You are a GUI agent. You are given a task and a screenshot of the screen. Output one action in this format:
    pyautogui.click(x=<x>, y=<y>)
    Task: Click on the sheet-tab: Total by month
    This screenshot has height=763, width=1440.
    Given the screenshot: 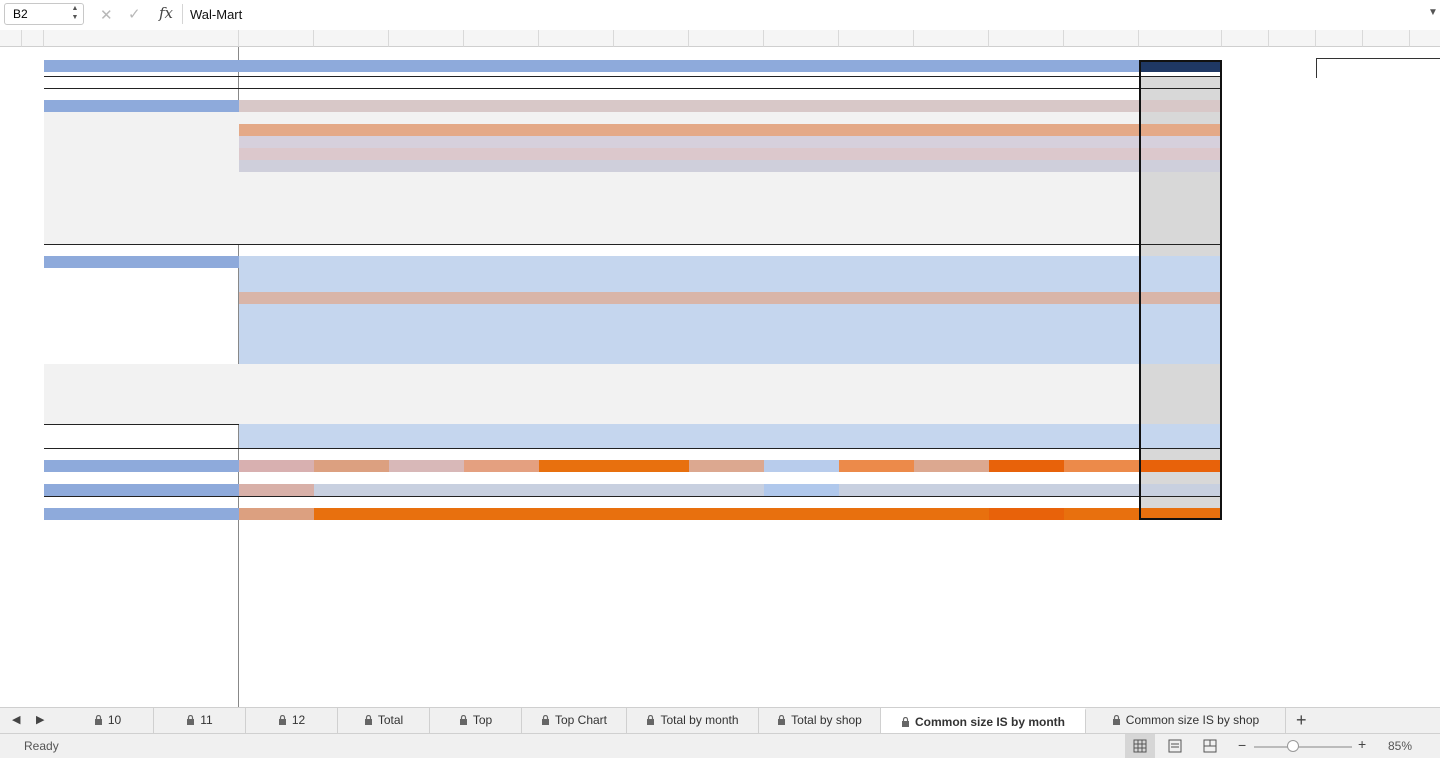 What is the action you would take?
    pyautogui.click(x=693, y=720)
    